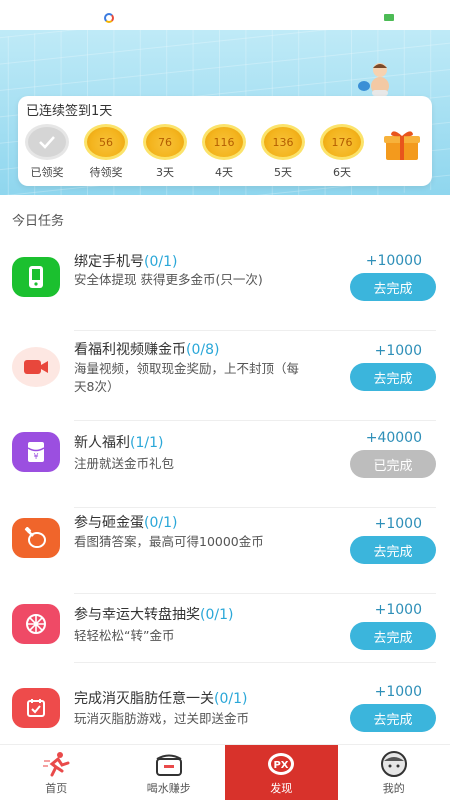  I want to click on battery-icon, so click(389, 17).